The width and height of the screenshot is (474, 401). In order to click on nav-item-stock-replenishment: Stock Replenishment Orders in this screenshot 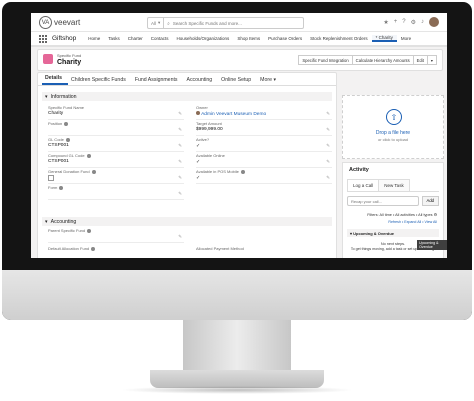, I will do `click(339, 38)`.